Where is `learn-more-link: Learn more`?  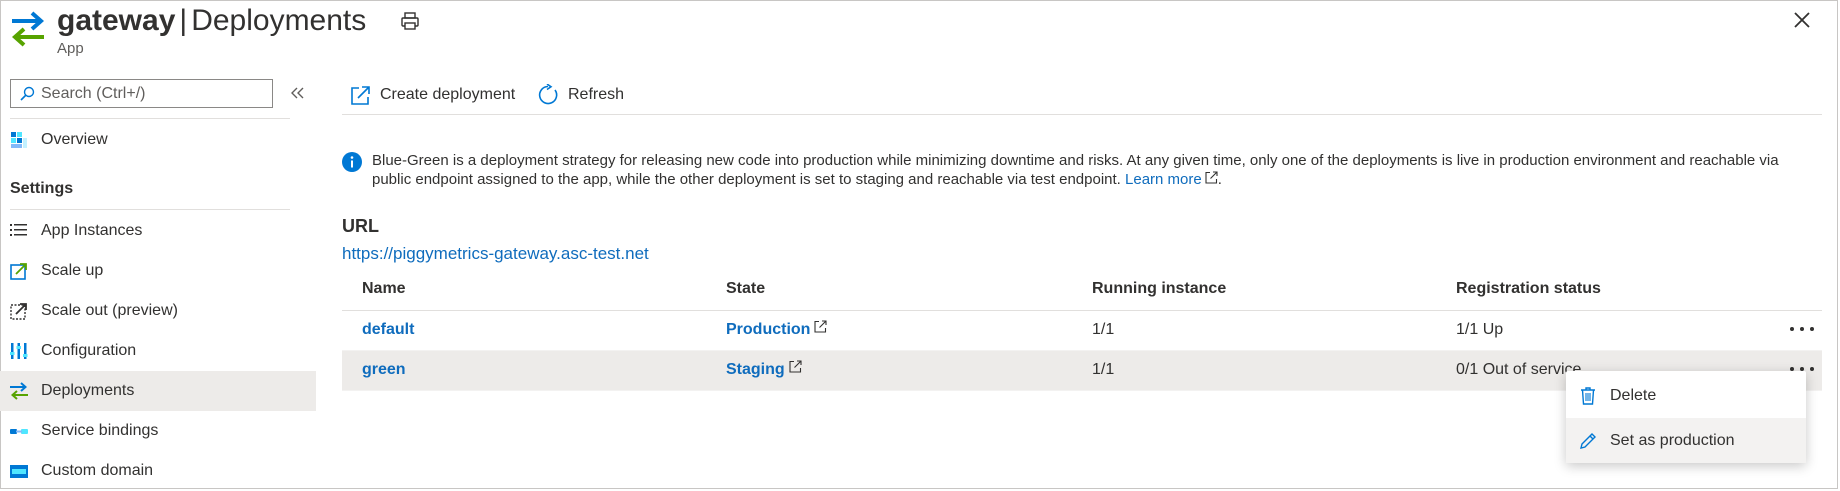
learn-more-link: Learn more is located at coordinates (1171, 179).